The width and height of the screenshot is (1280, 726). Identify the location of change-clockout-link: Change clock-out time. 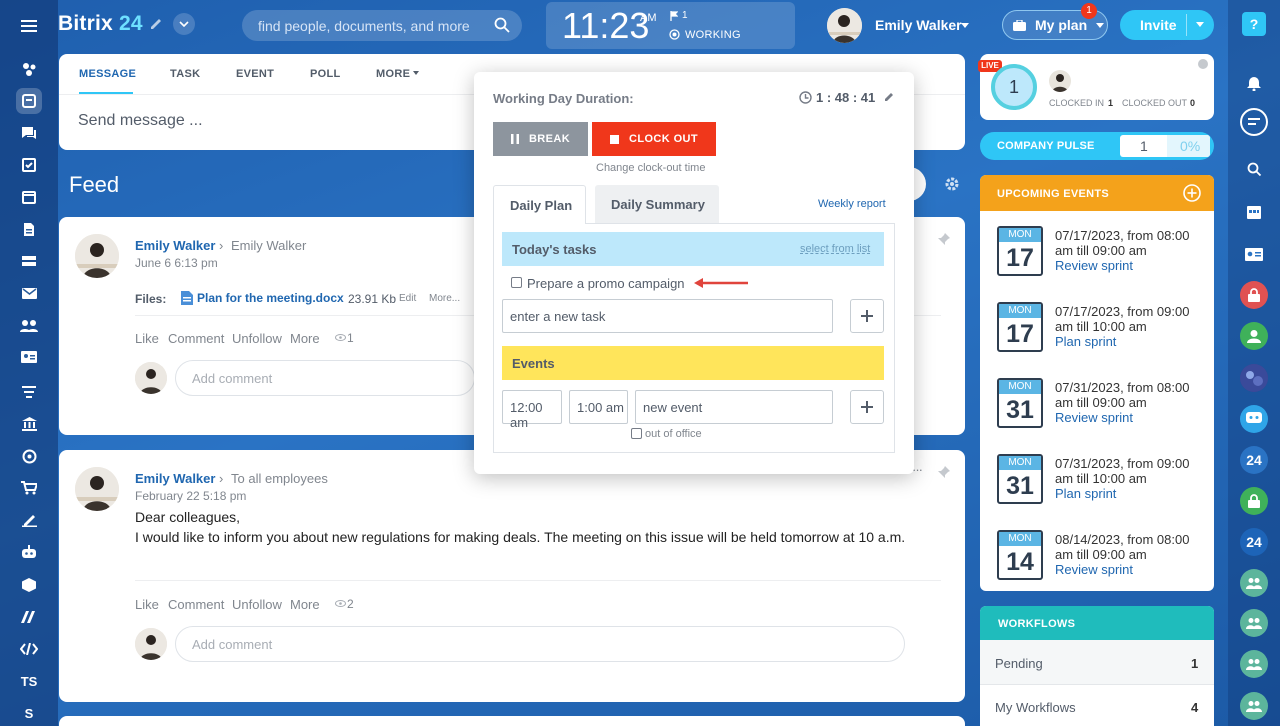
(650, 168).